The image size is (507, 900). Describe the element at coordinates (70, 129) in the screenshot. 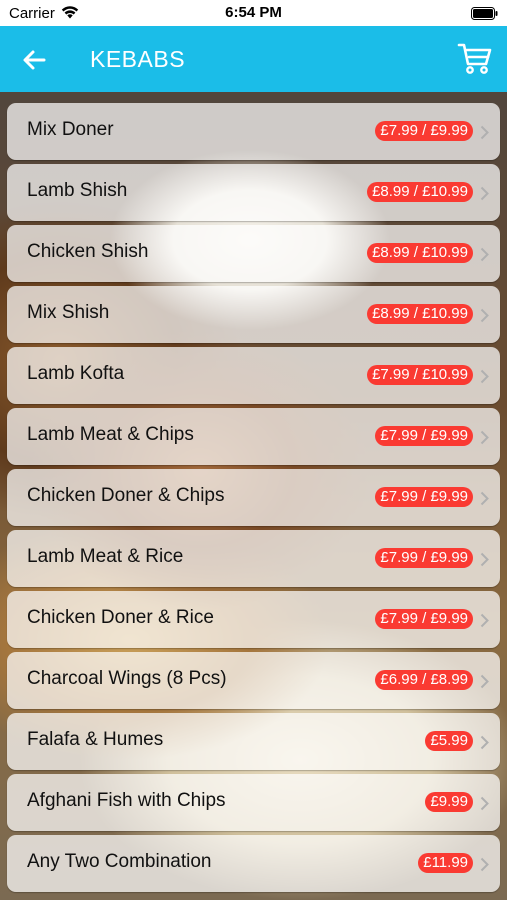

I see `menu-item-name: Mix Doner` at that location.